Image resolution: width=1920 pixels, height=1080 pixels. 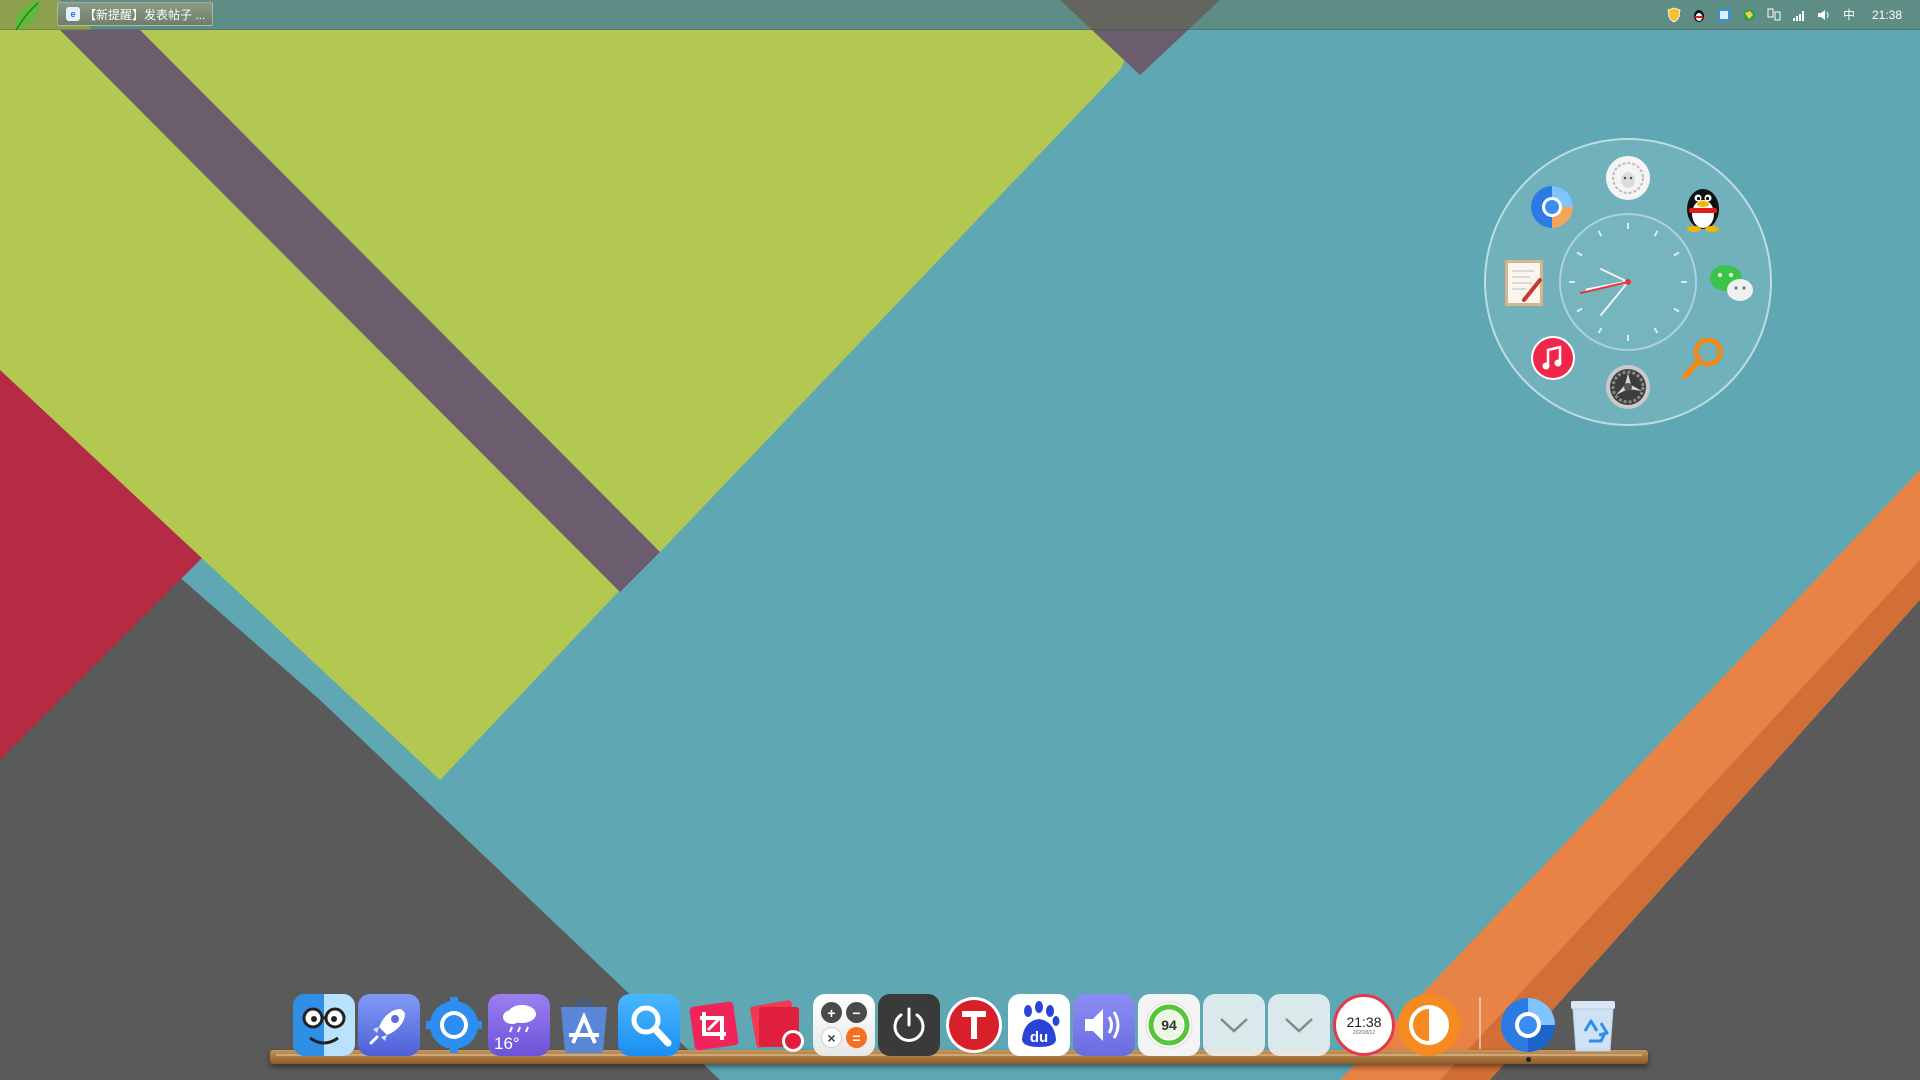 I want to click on ring-app-wechat, so click(x=1732, y=283).